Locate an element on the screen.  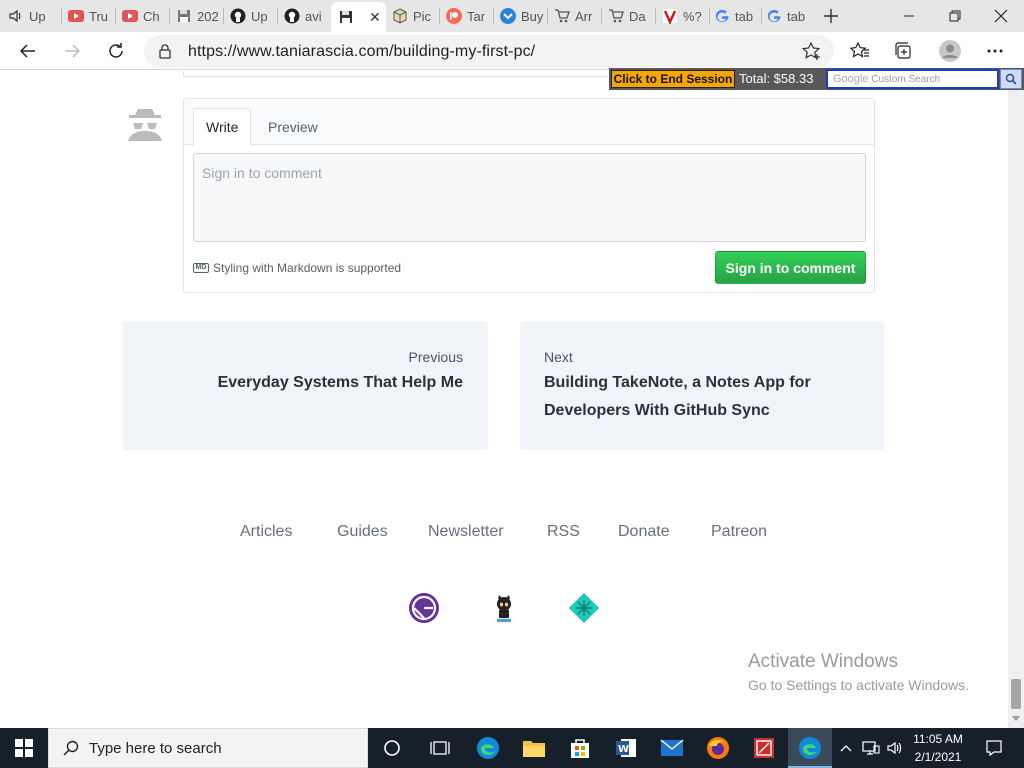
scroll-thumb is located at coordinates (1016, 694).